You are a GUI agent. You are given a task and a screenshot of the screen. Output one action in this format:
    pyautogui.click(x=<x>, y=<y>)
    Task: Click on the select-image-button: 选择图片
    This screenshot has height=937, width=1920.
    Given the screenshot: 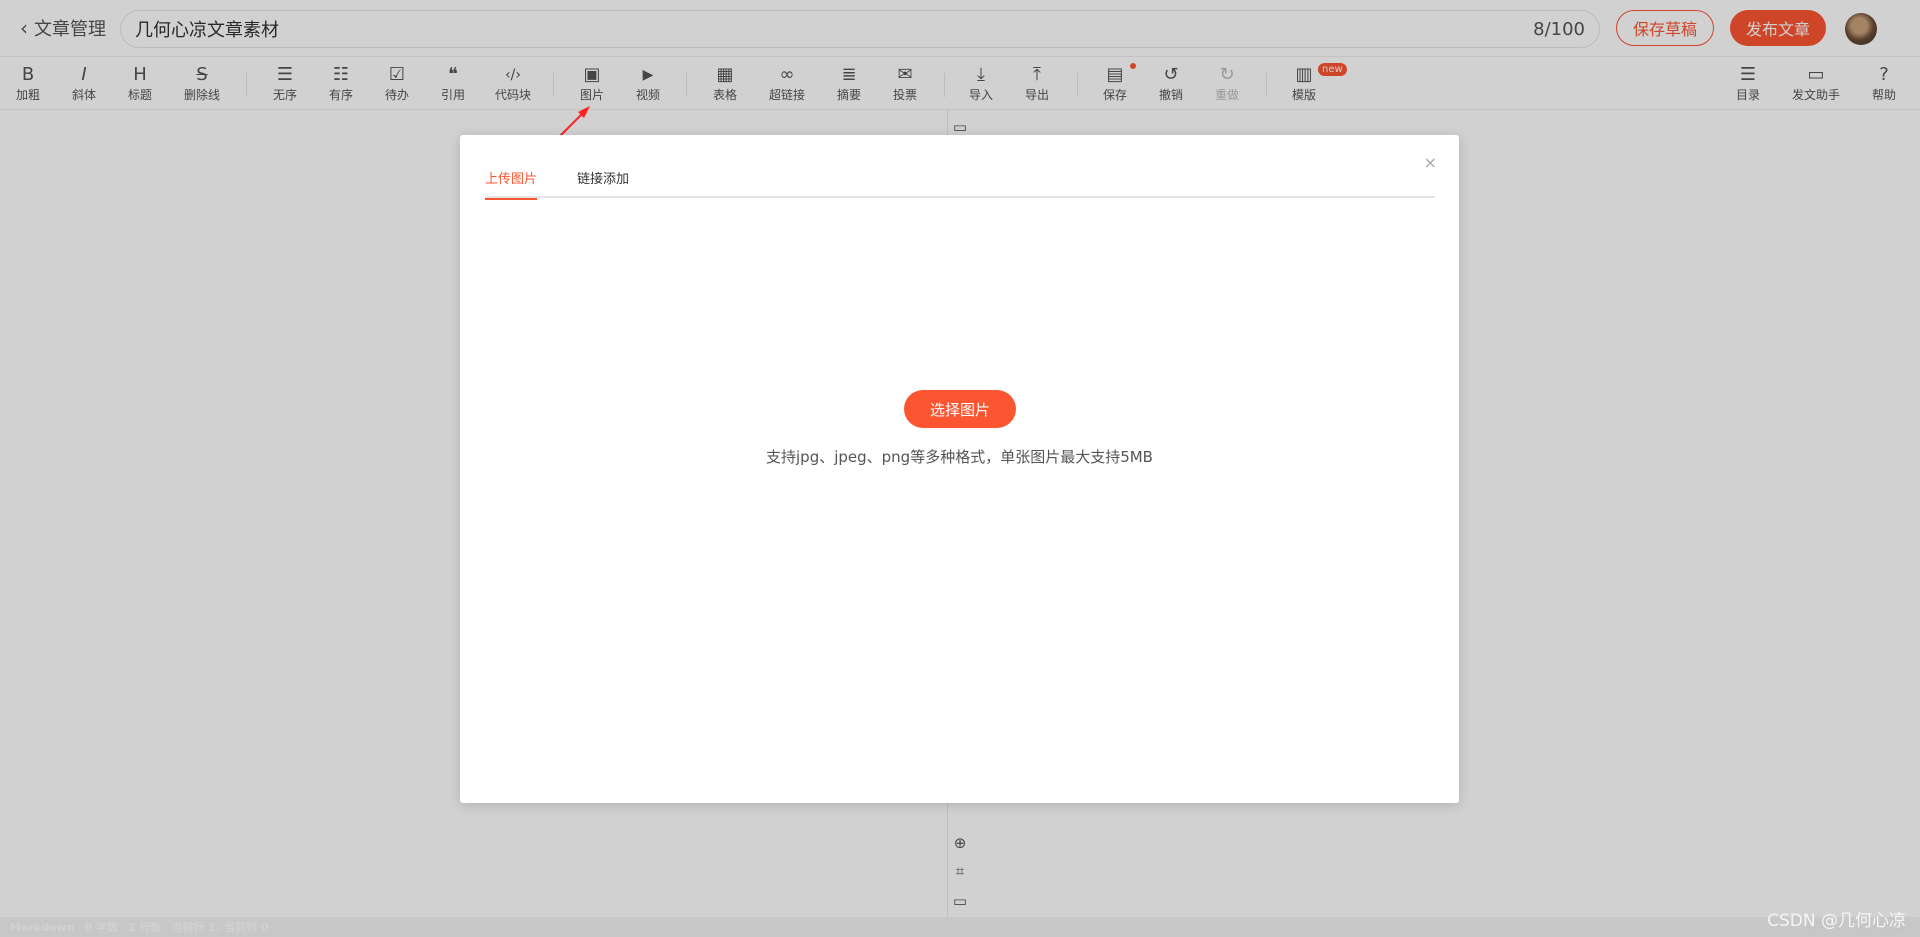 What is the action you would take?
    pyautogui.click(x=960, y=409)
    